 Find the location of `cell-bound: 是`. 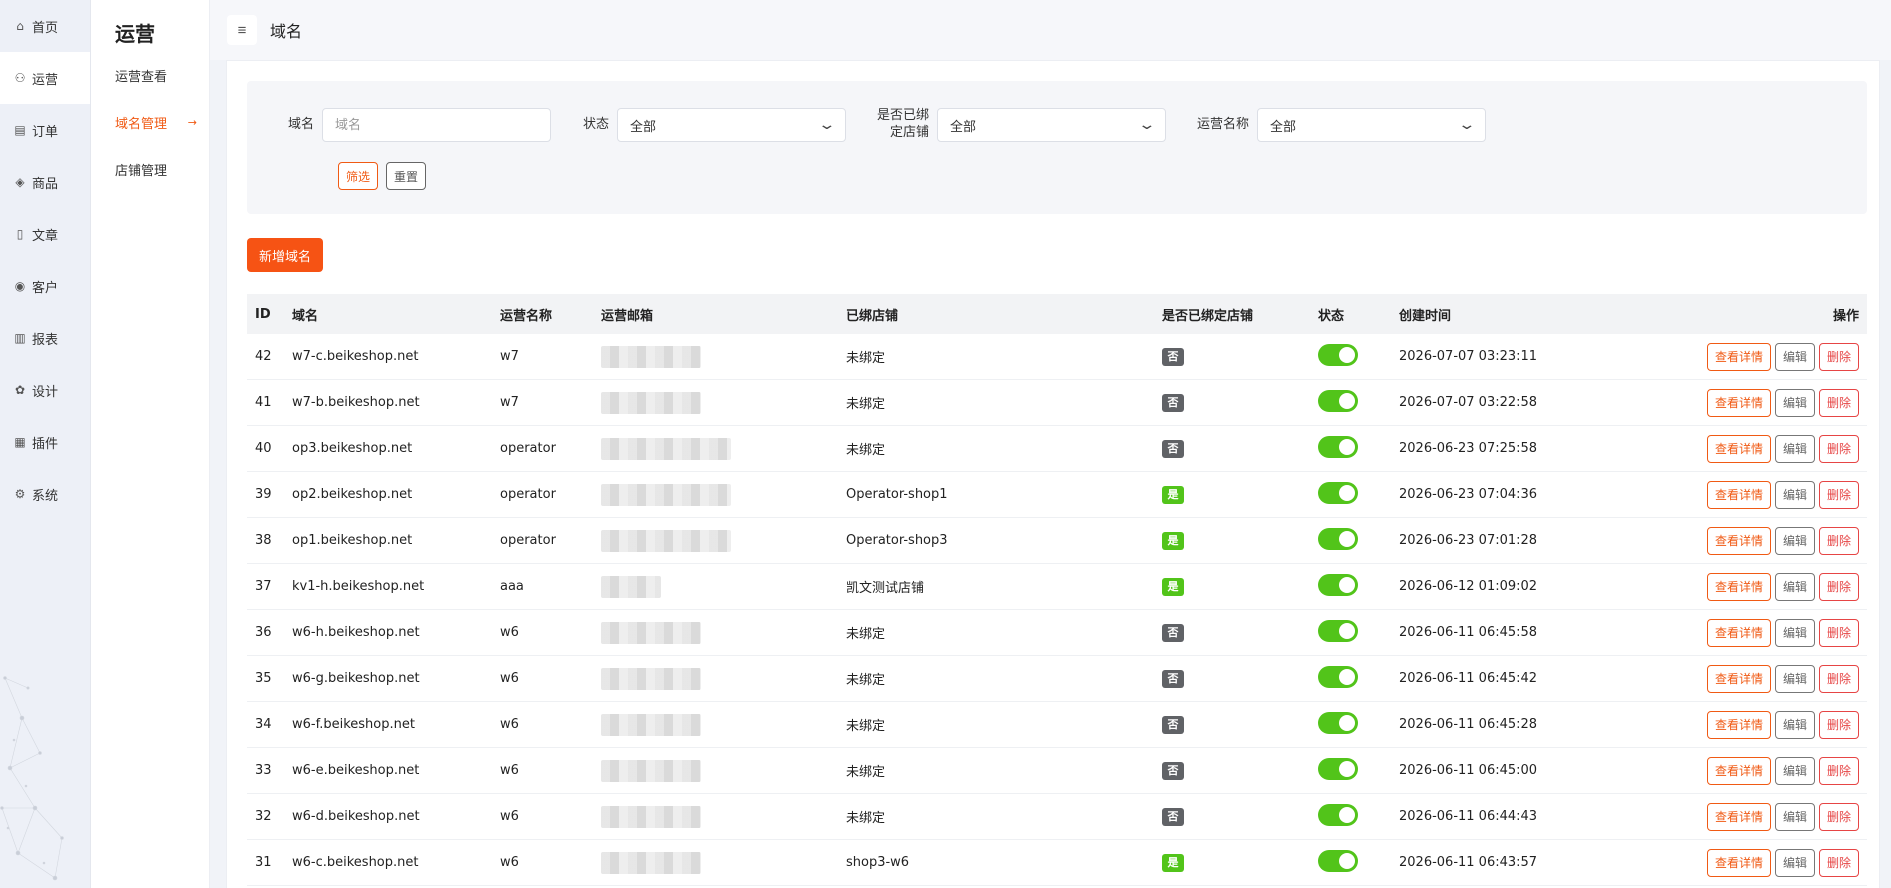

cell-bound: 是 is located at coordinates (1240, 586).